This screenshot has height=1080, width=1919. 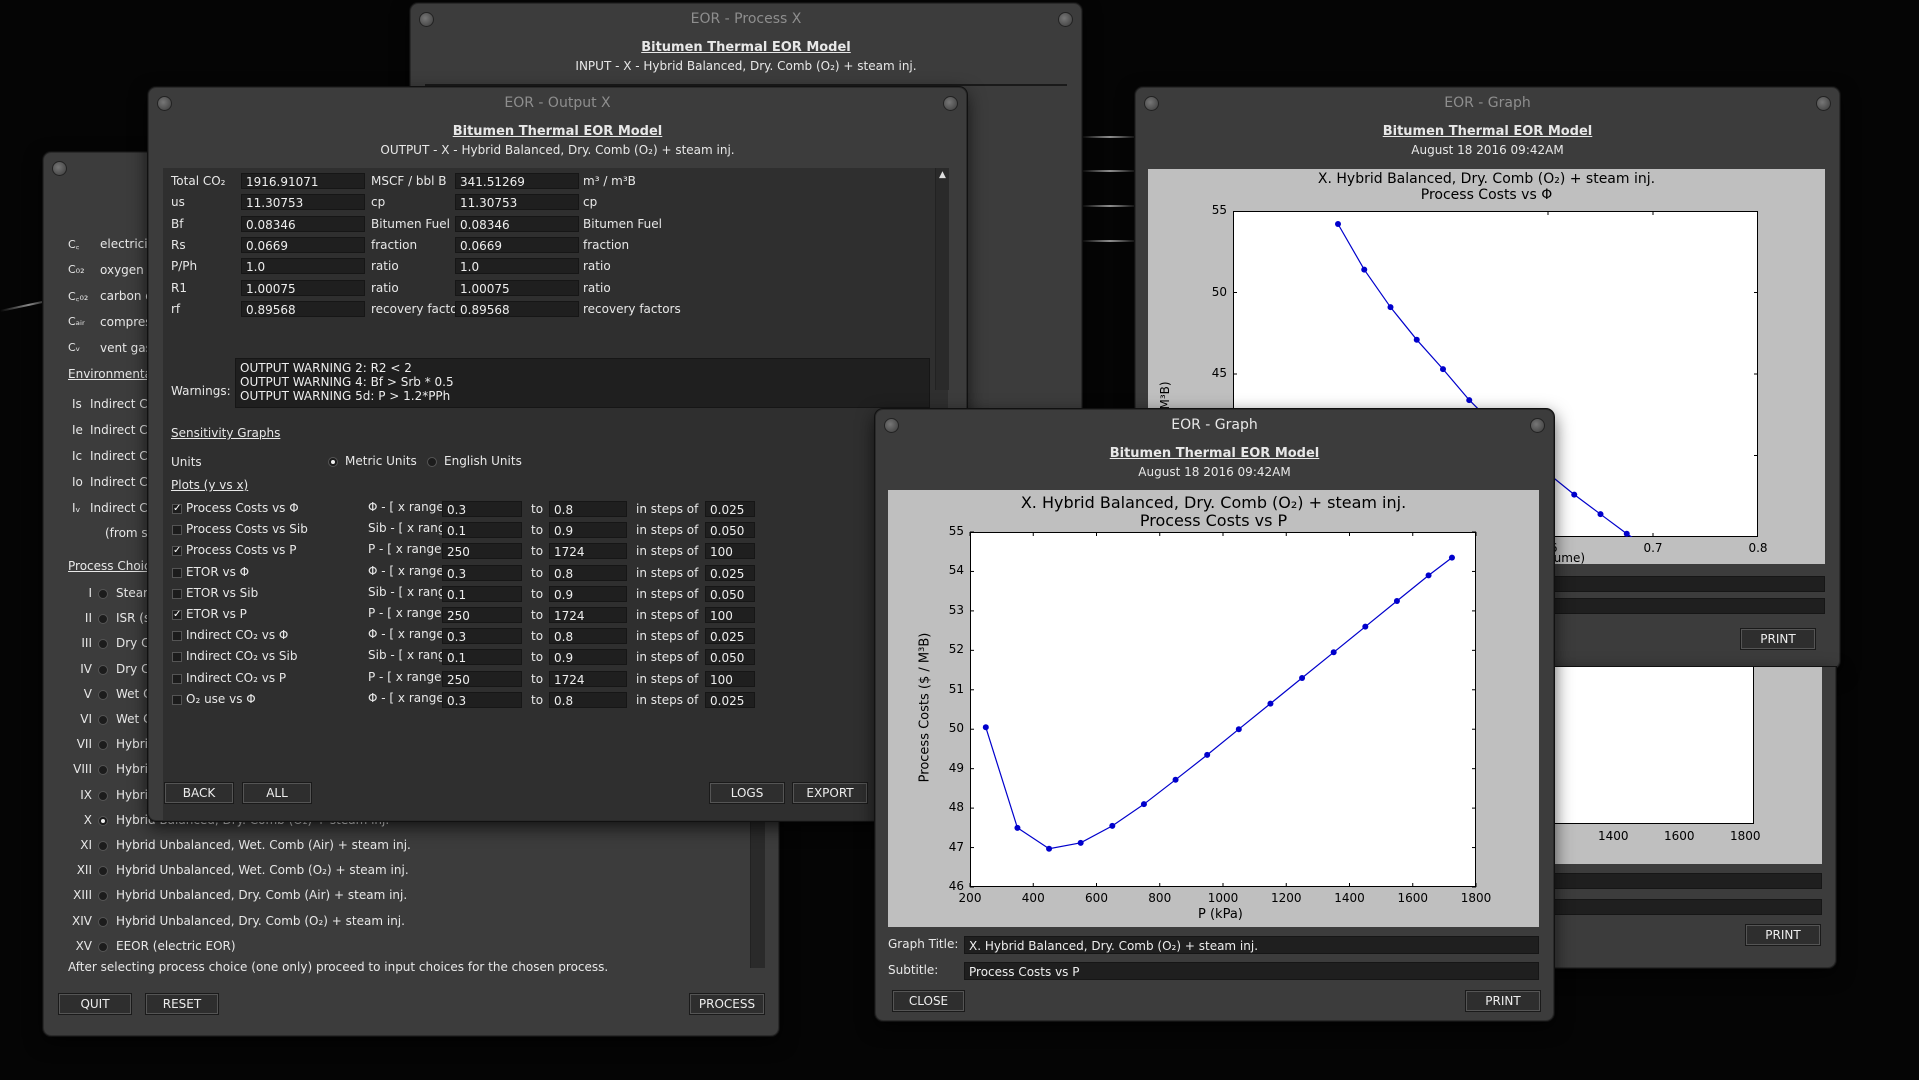 I want to click on logs-button: LOGS, so click(x=747, y=793).